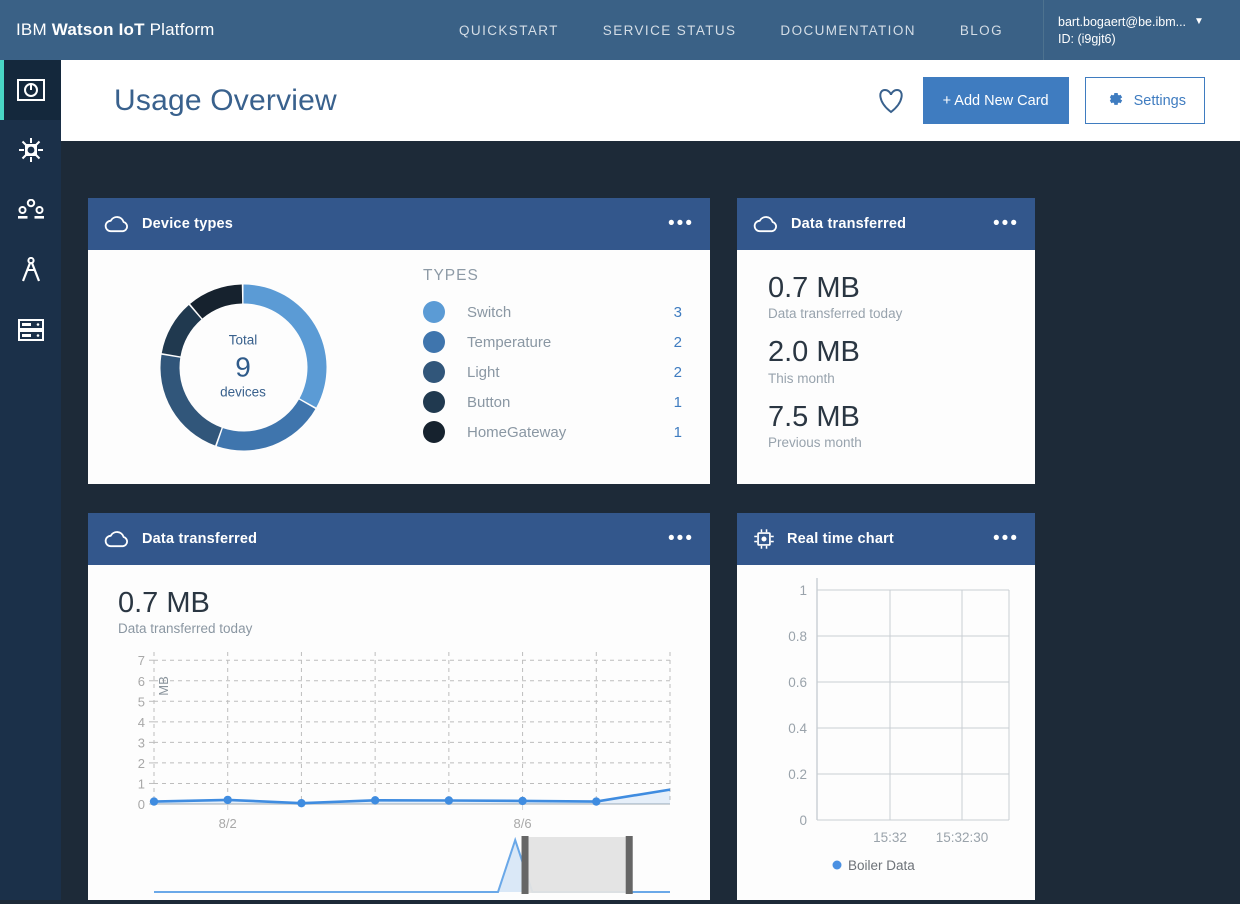 This screenshot has width=1240, height=904. What do you see at coordinates (552, 432) in the screenshot?
I see `legend-row: HomeGateway 1` at bounding box center [552, 432].